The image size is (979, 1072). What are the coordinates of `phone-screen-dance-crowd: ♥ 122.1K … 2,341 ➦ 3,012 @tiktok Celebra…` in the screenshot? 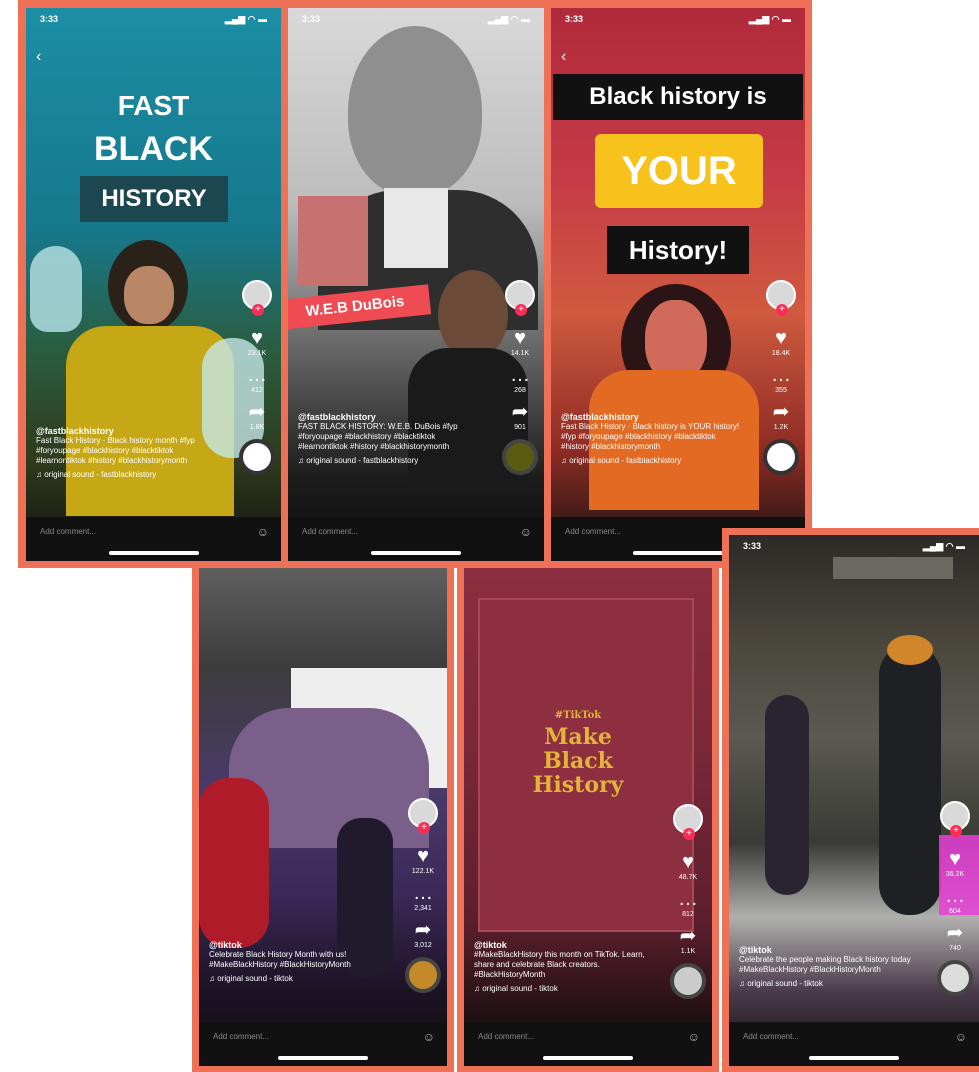 It's located at (323, 817).